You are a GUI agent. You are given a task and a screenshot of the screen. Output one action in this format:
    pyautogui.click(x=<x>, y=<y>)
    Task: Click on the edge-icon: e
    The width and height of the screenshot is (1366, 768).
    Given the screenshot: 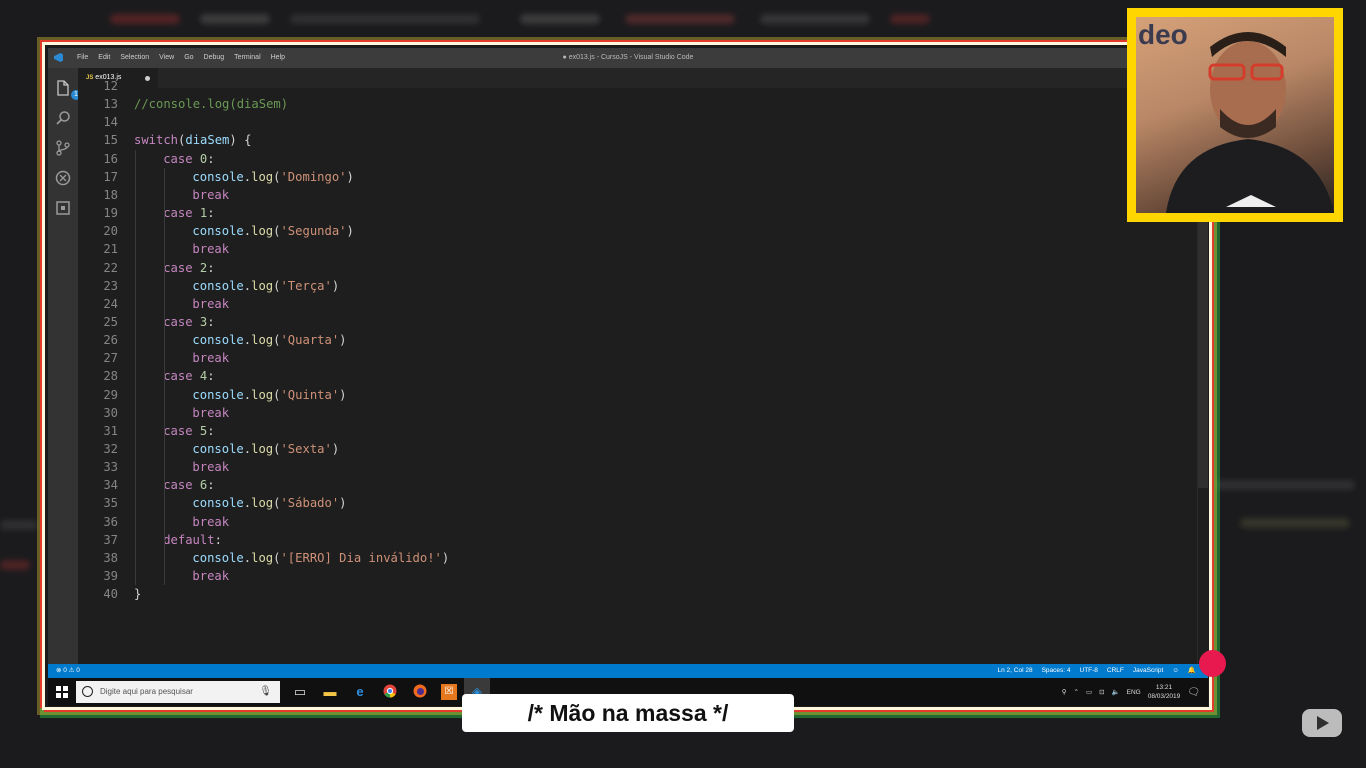 What is the action you would take?
    pyautogui.click(x=360, y=692)
    